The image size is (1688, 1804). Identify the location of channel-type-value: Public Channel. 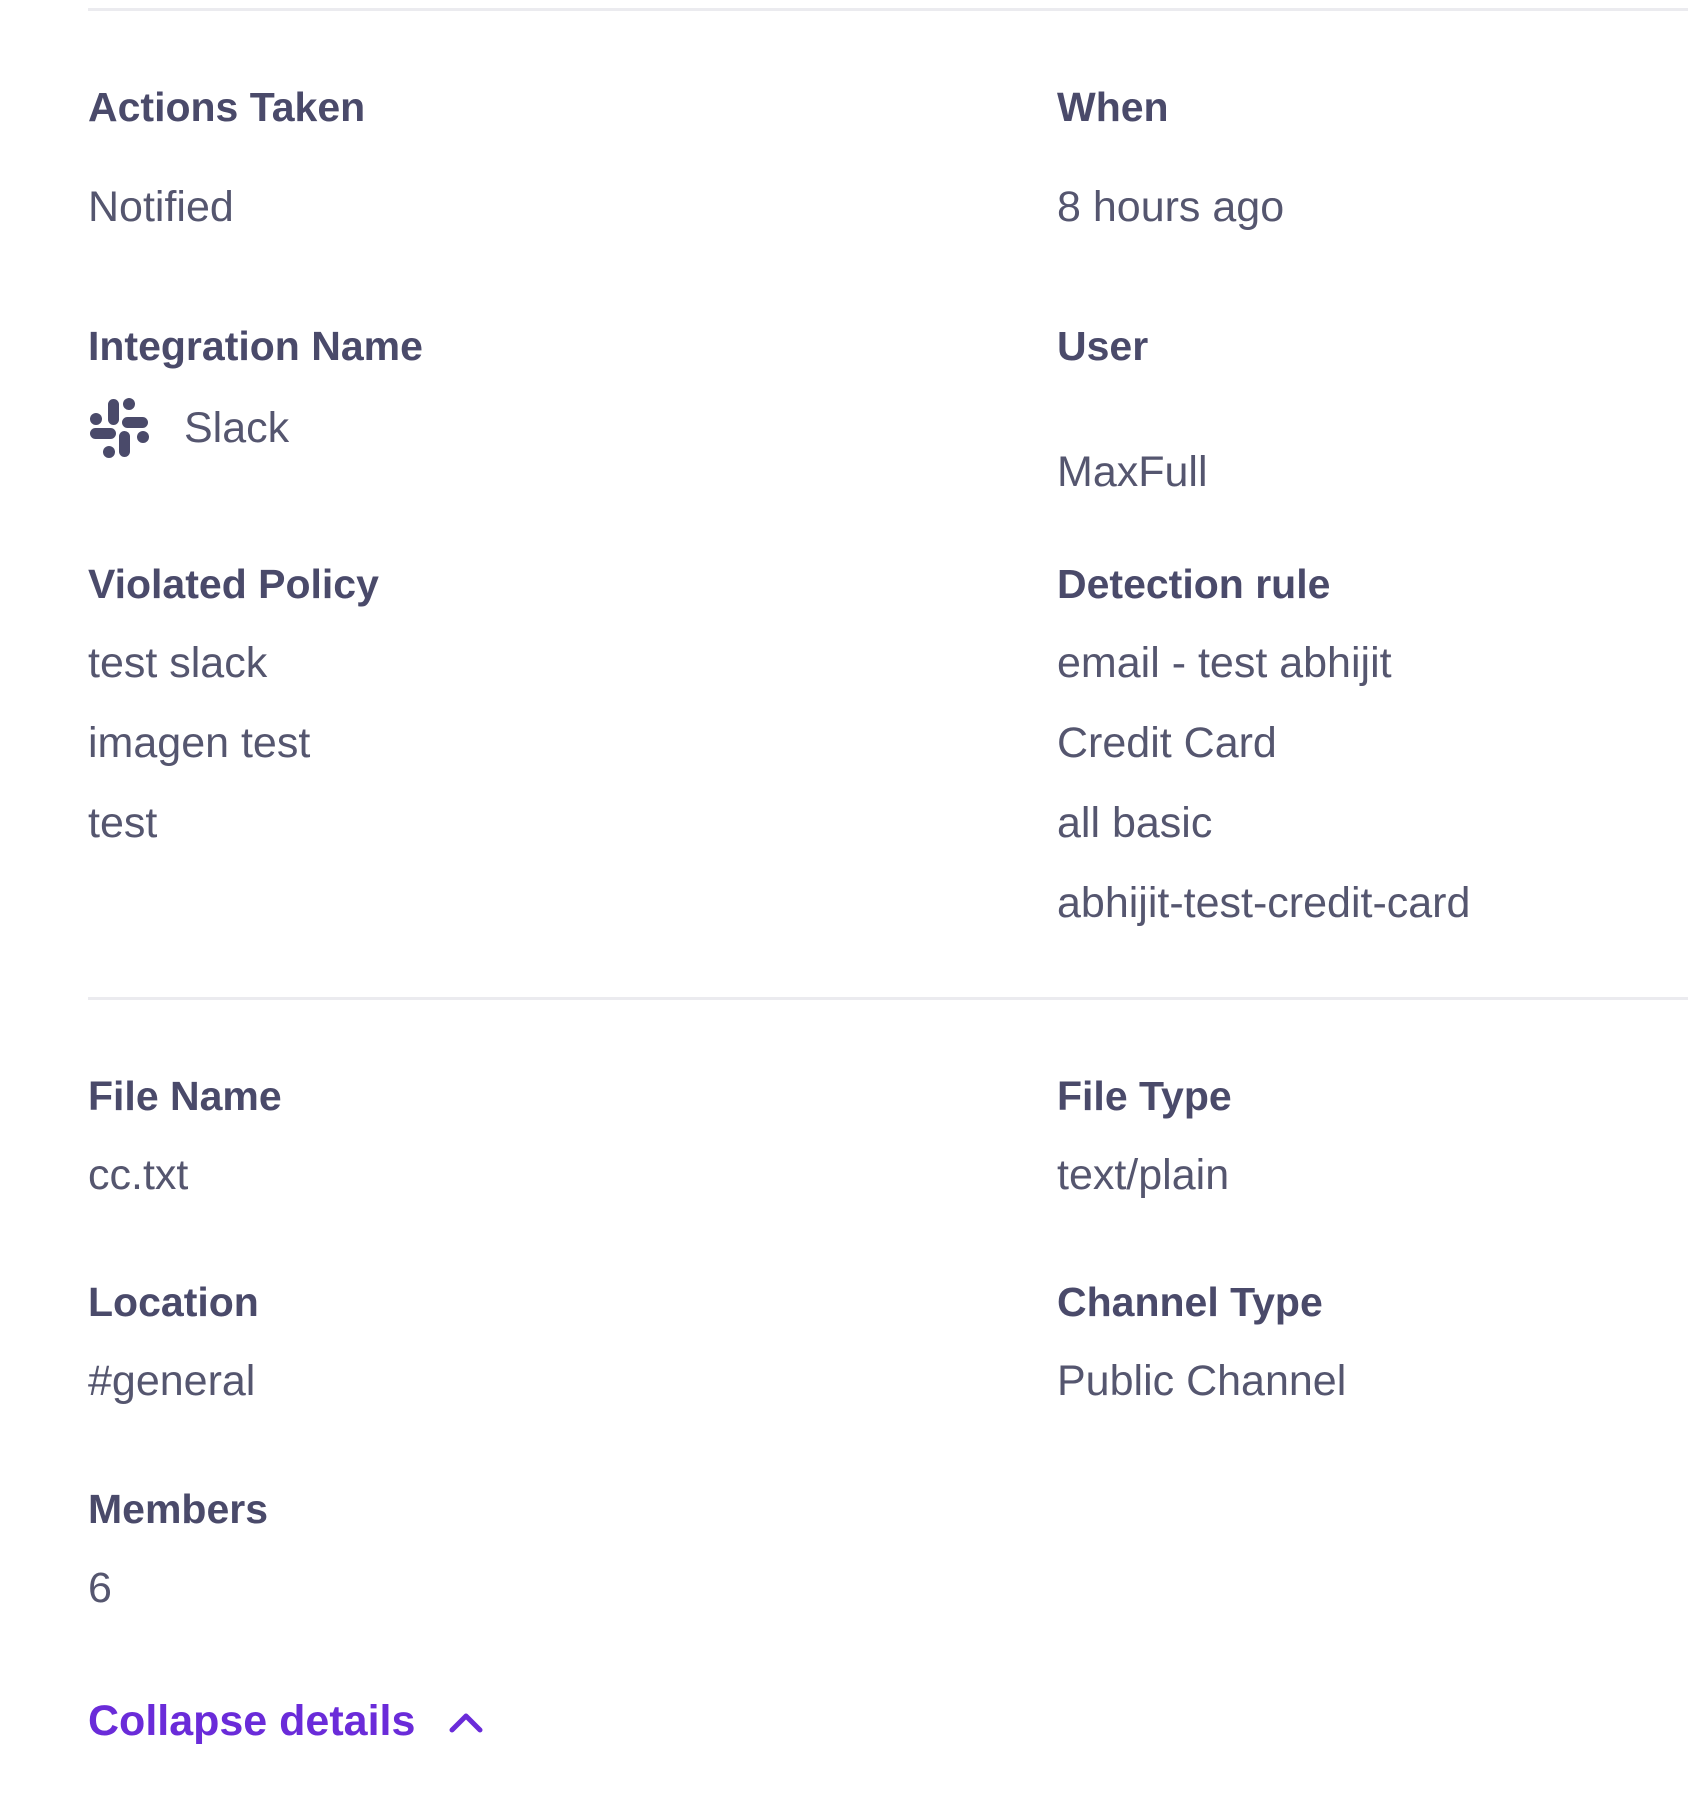
(1202, 1381).